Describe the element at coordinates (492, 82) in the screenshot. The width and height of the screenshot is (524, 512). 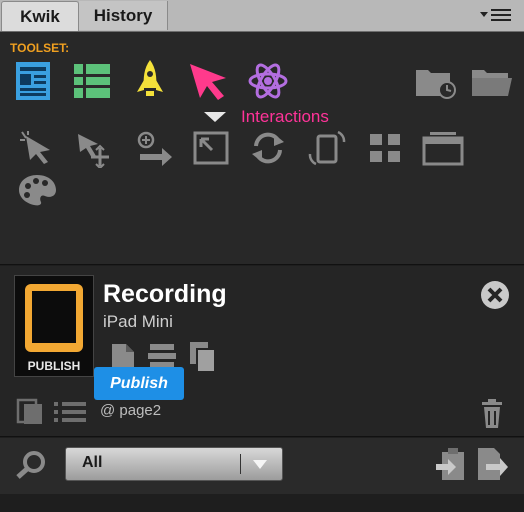
I see `folder-icon` at that location.